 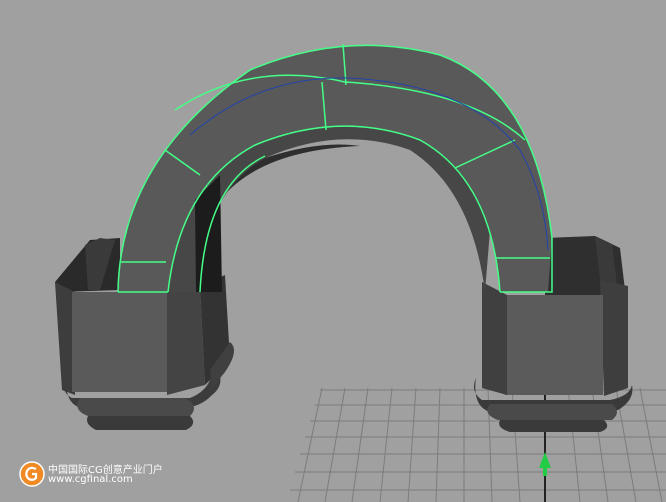 I want to click on move-manipulator-shaft, so click(x=545, y=472).